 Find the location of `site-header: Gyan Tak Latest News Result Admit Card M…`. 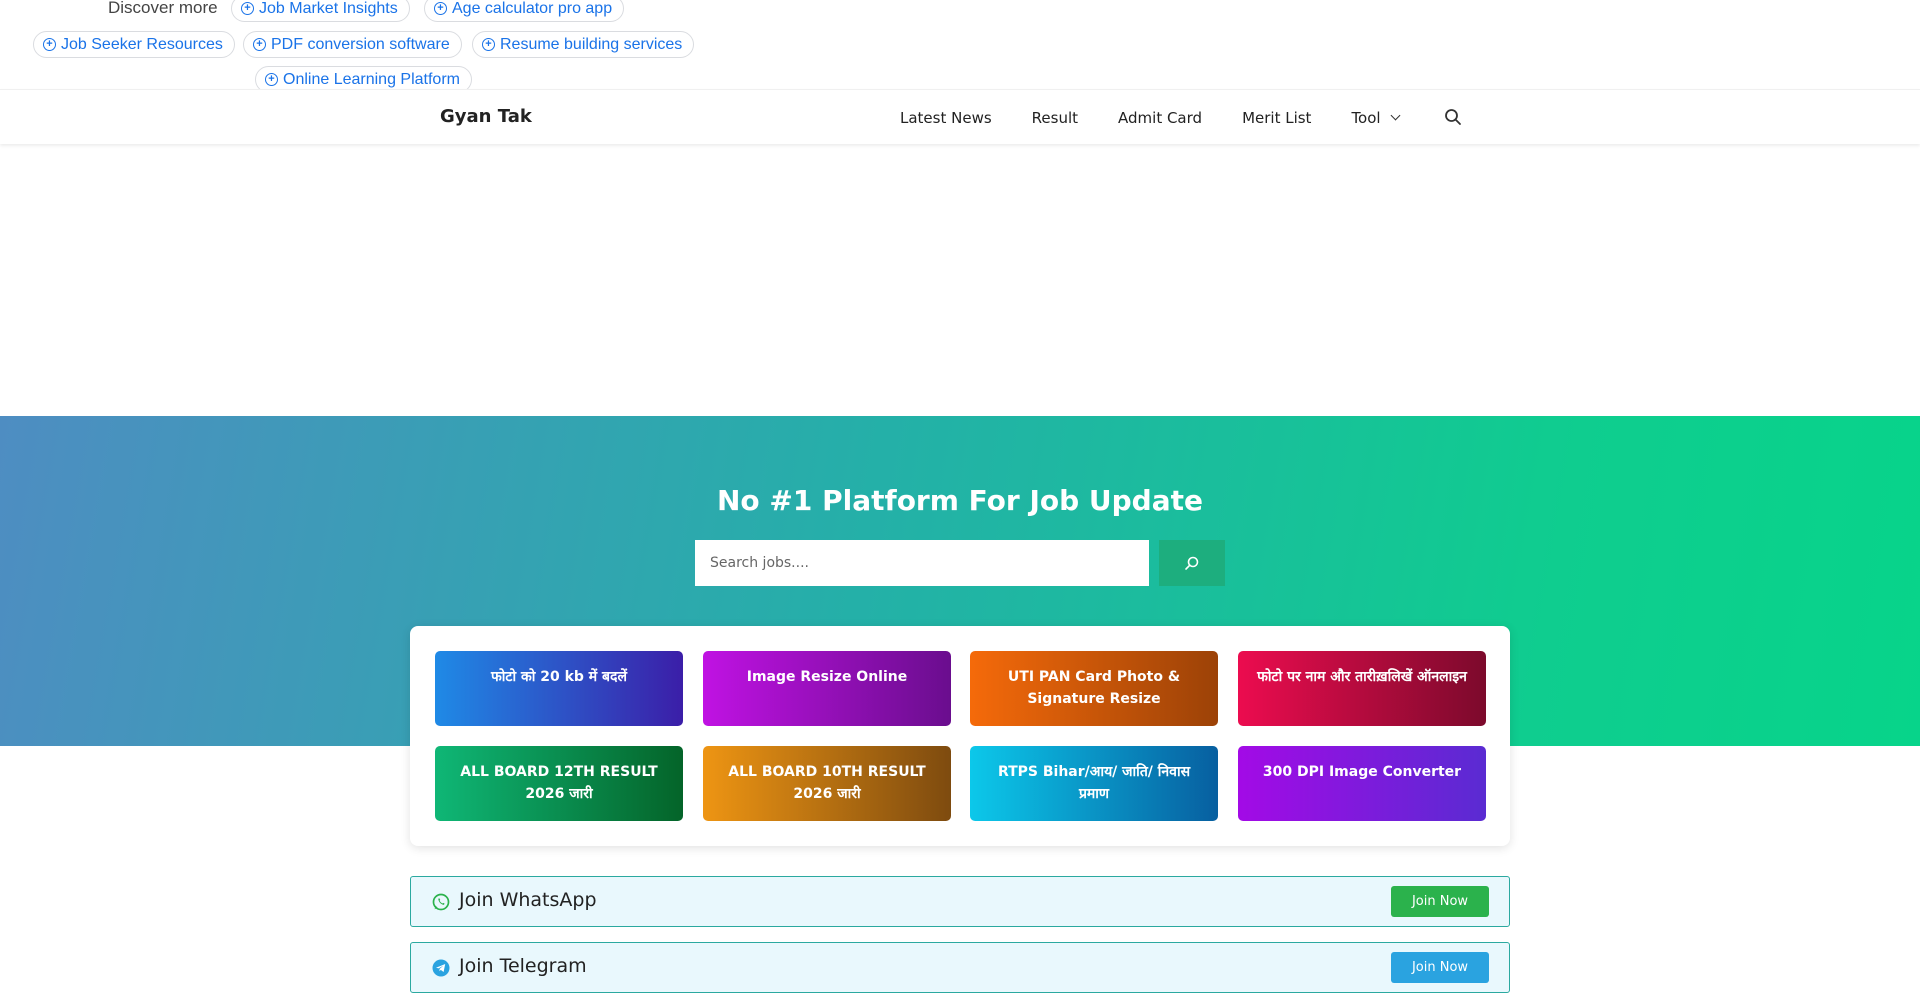

site-header: Gyan Tak Latest News Result Admit Card M… is located at coordinates (960, 116).